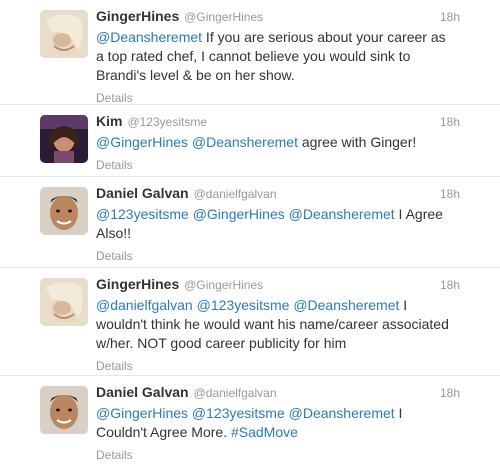 This screenshot has width=500, height=470. What do you see at coordinates (167, 122) in the screenshot?
I see `username: @123yesitsme` at bounding box center [167, 122].